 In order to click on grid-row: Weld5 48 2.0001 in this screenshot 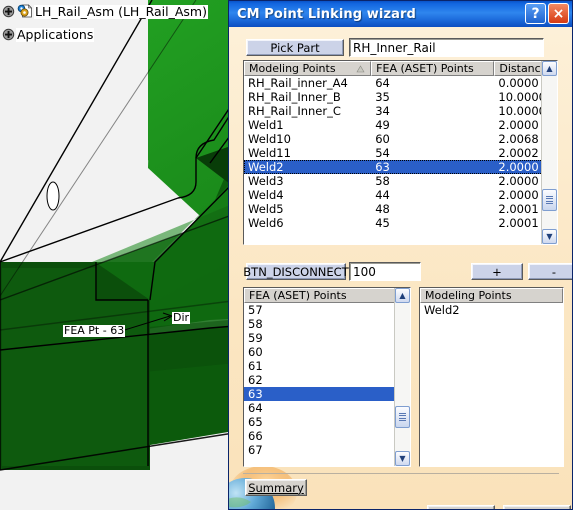, I will do `click(400, 209)`.